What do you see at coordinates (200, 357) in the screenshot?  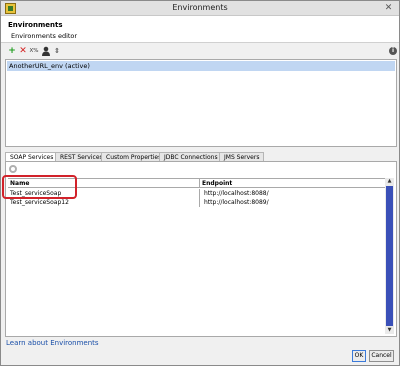 I see `dialog-footer: OK Cancel` at bounding box center [200, 357].